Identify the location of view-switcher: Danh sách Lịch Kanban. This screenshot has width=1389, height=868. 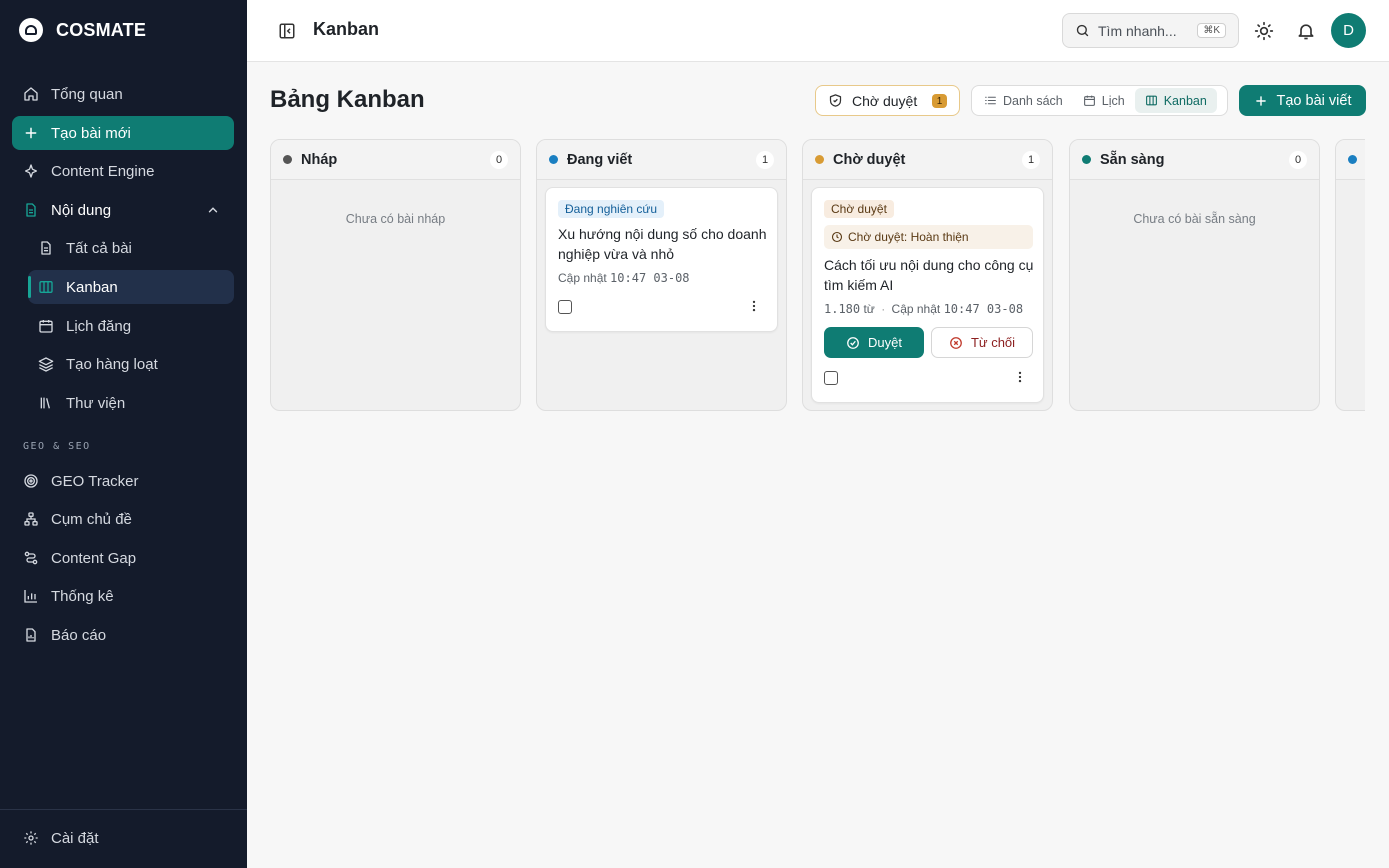
(1099, 100).